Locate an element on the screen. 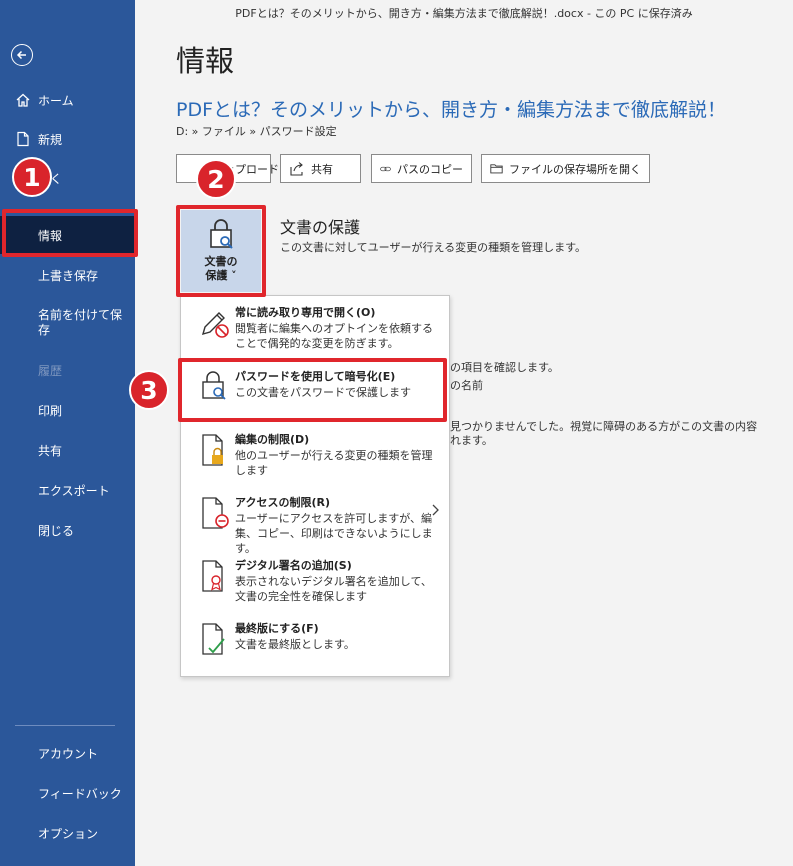 This screenshot has width=793, height=866. sidebar-item-label: 履歴 is located at coordinates (50, 370).